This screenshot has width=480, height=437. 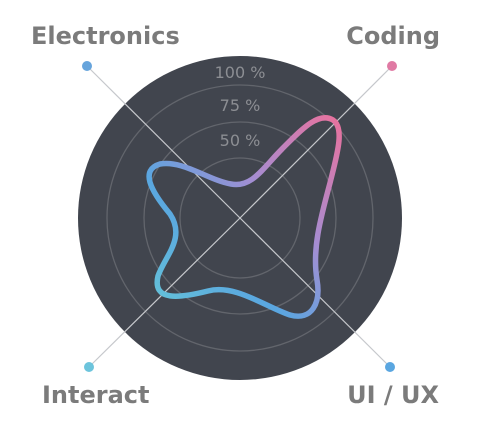 I want to click on axis-label-interact: Interact, so click(x=96, y=395).